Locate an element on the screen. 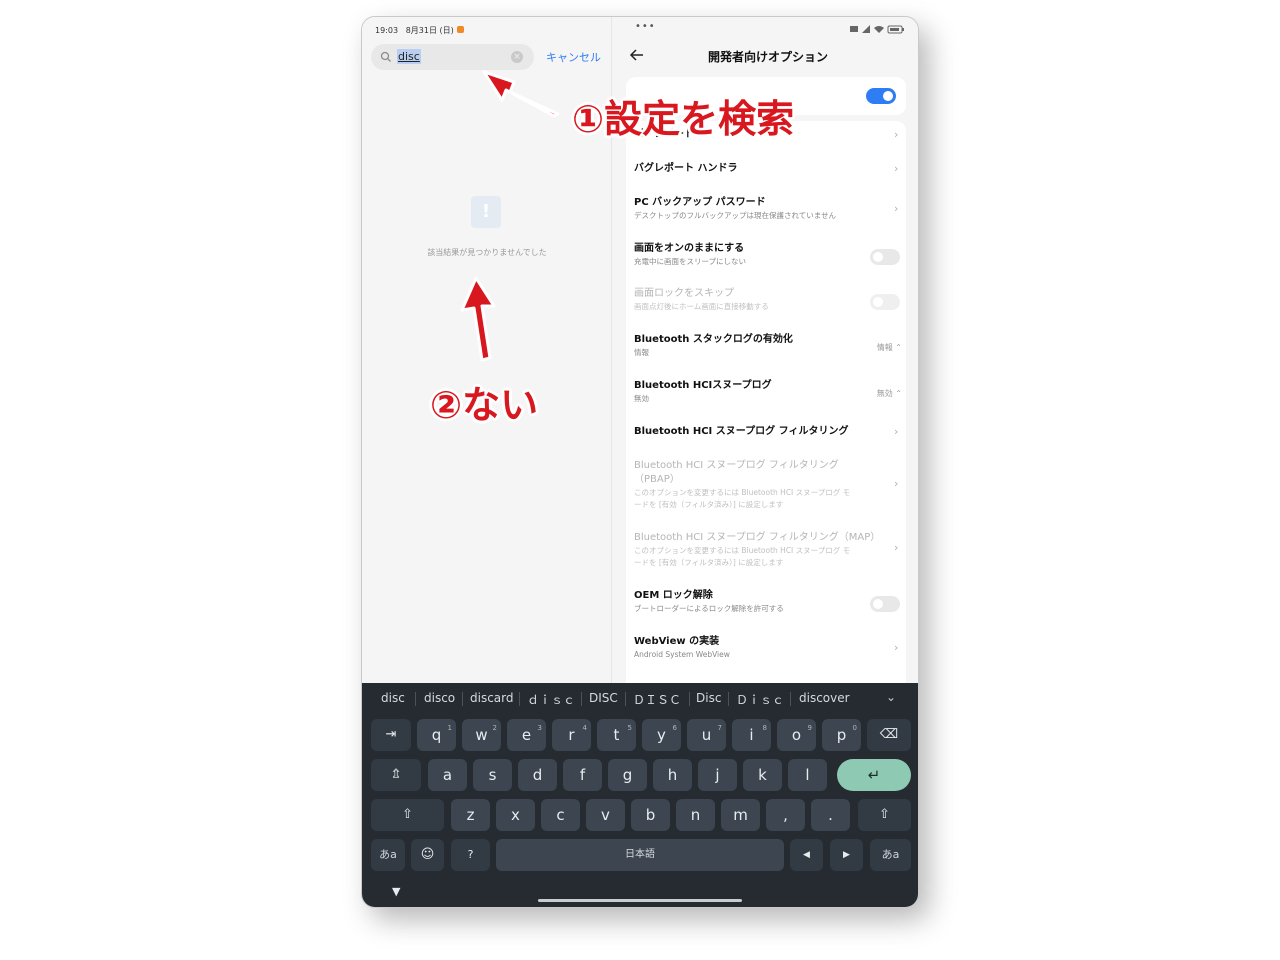 This screenshot has width=1280, height=960. key-e: e3 is located at coordinates (526, 735).